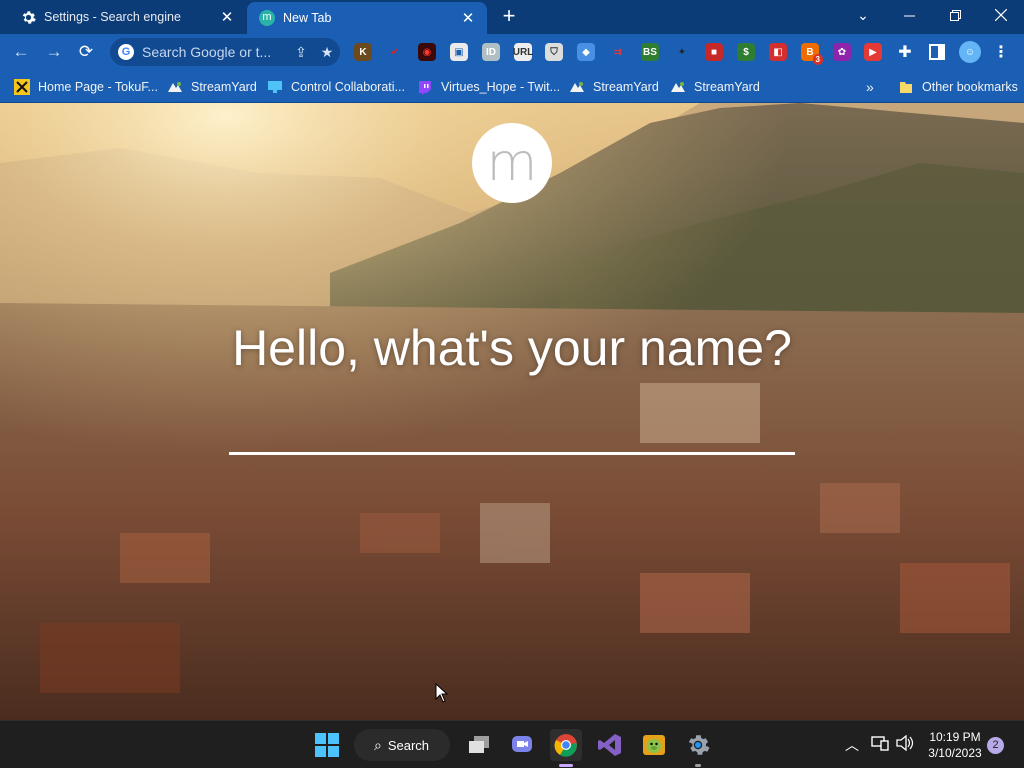 The height and width of the screenshot is (768, 1024). I want to click on arrow-extension-icon: ⇉, so click(618, 52).